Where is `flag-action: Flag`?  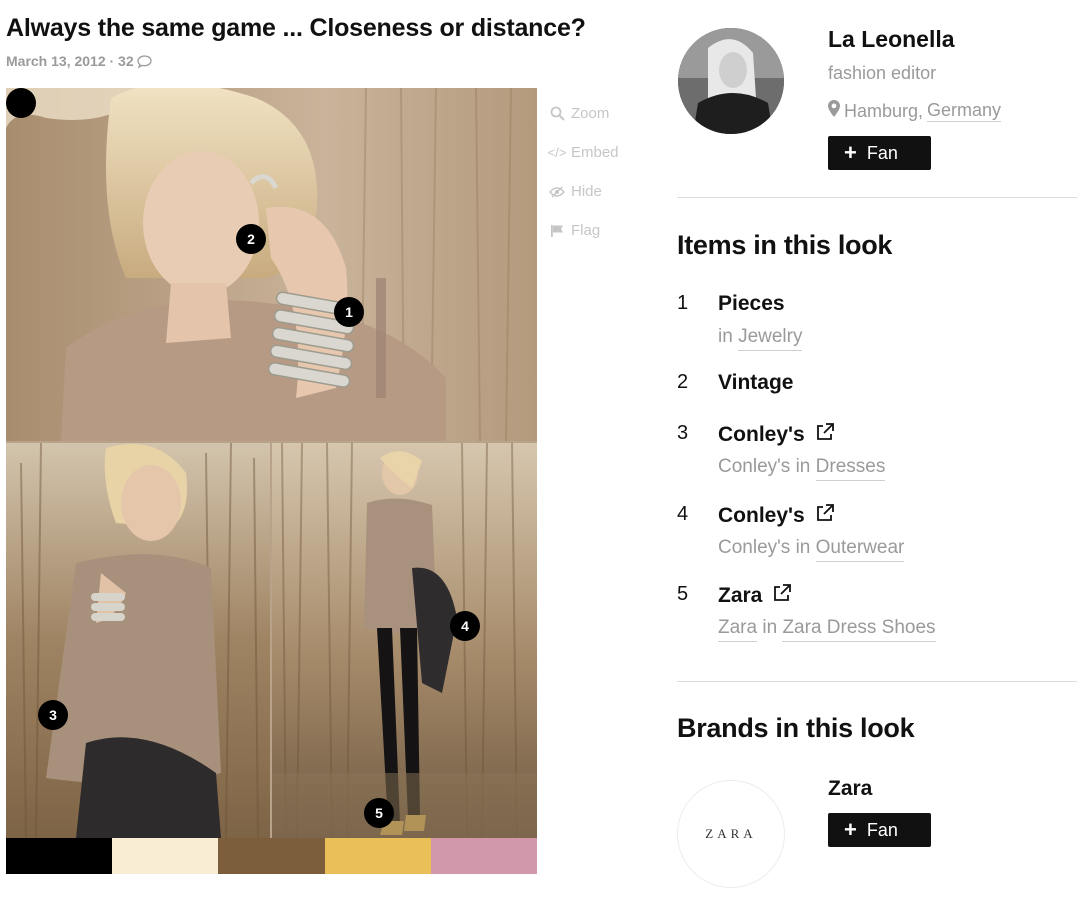 flag-action: Flag is located at coordinates (583, 230).